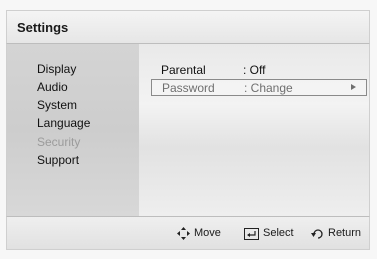 The height and width of the screenshot is (259, 377). What do you see at coordinates (183, 70) in the screenshot?
I see `row-label: Parental` at bounding box center [183, 70].